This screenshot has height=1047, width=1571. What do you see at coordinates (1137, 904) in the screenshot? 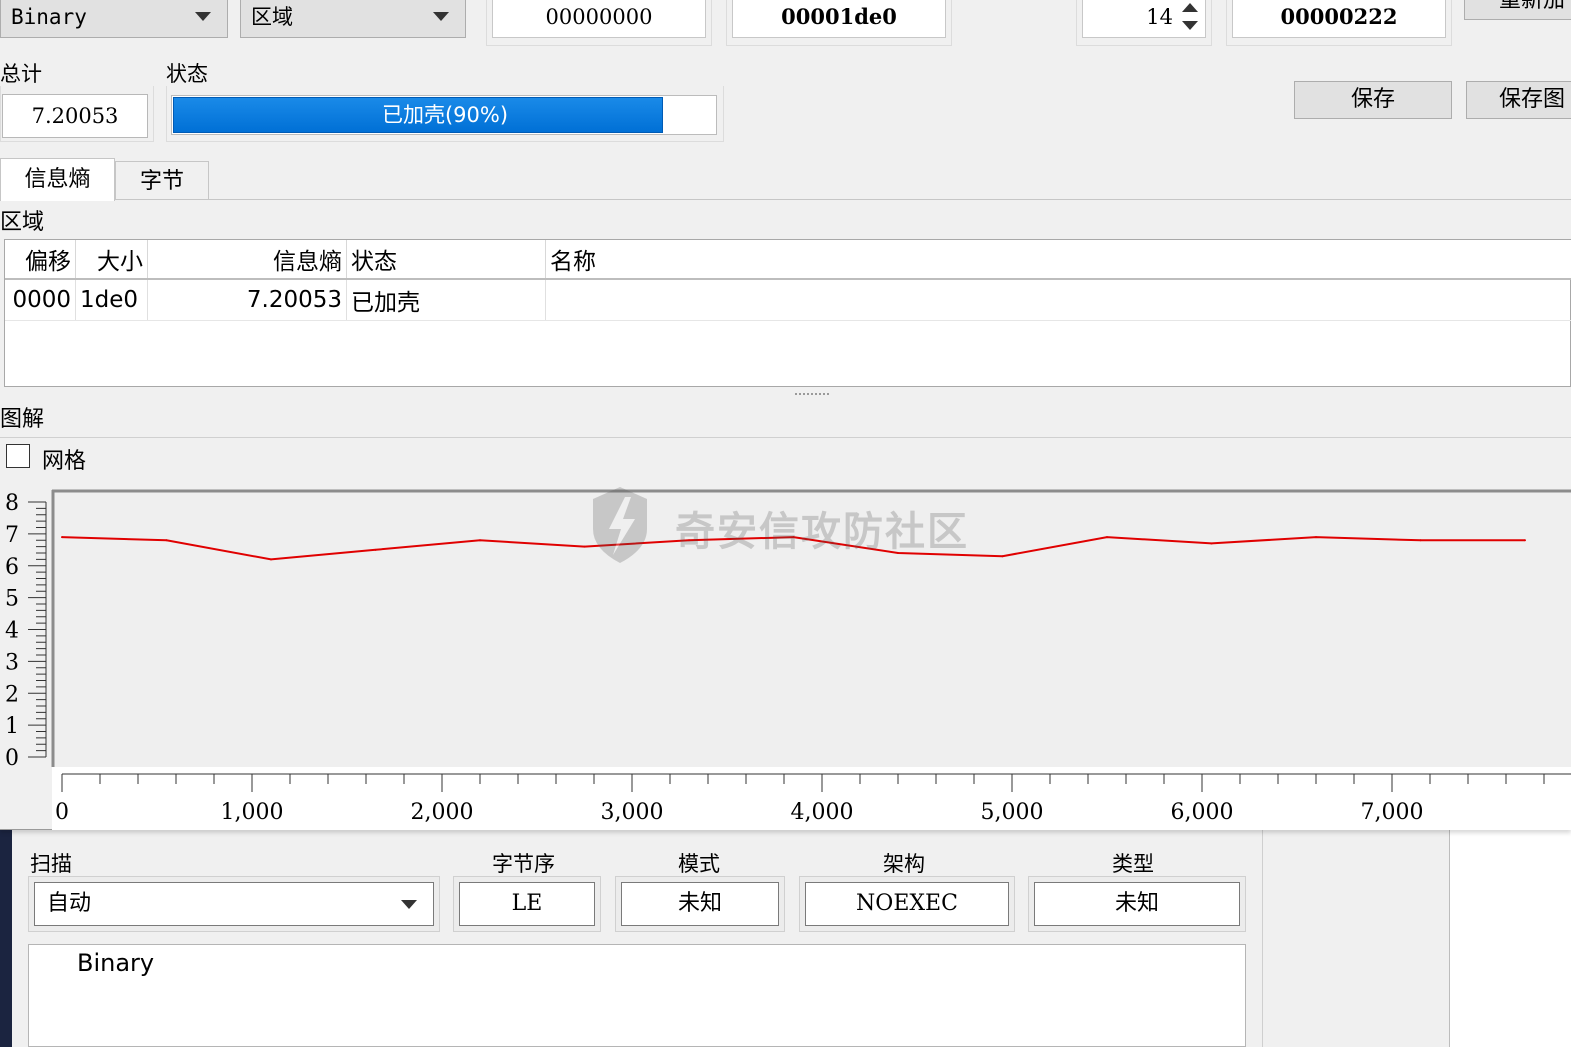
I see `type-field: 未知` at bounding box center [1137, 904].